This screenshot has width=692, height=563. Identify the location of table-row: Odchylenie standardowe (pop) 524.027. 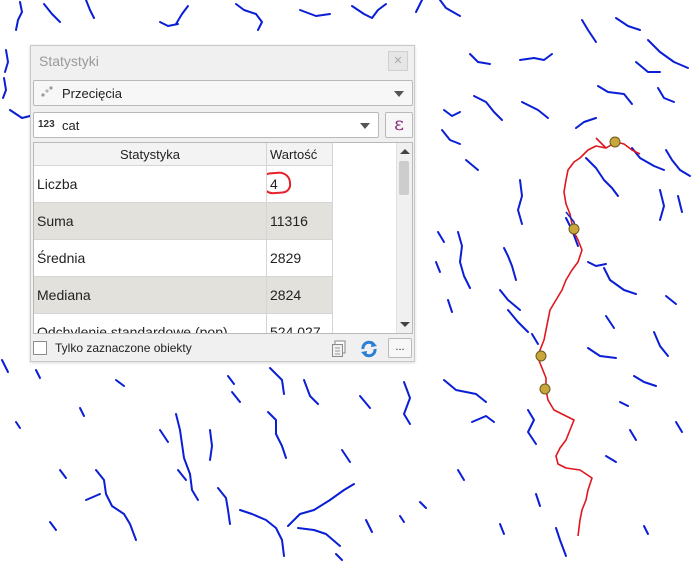
(183, 323).